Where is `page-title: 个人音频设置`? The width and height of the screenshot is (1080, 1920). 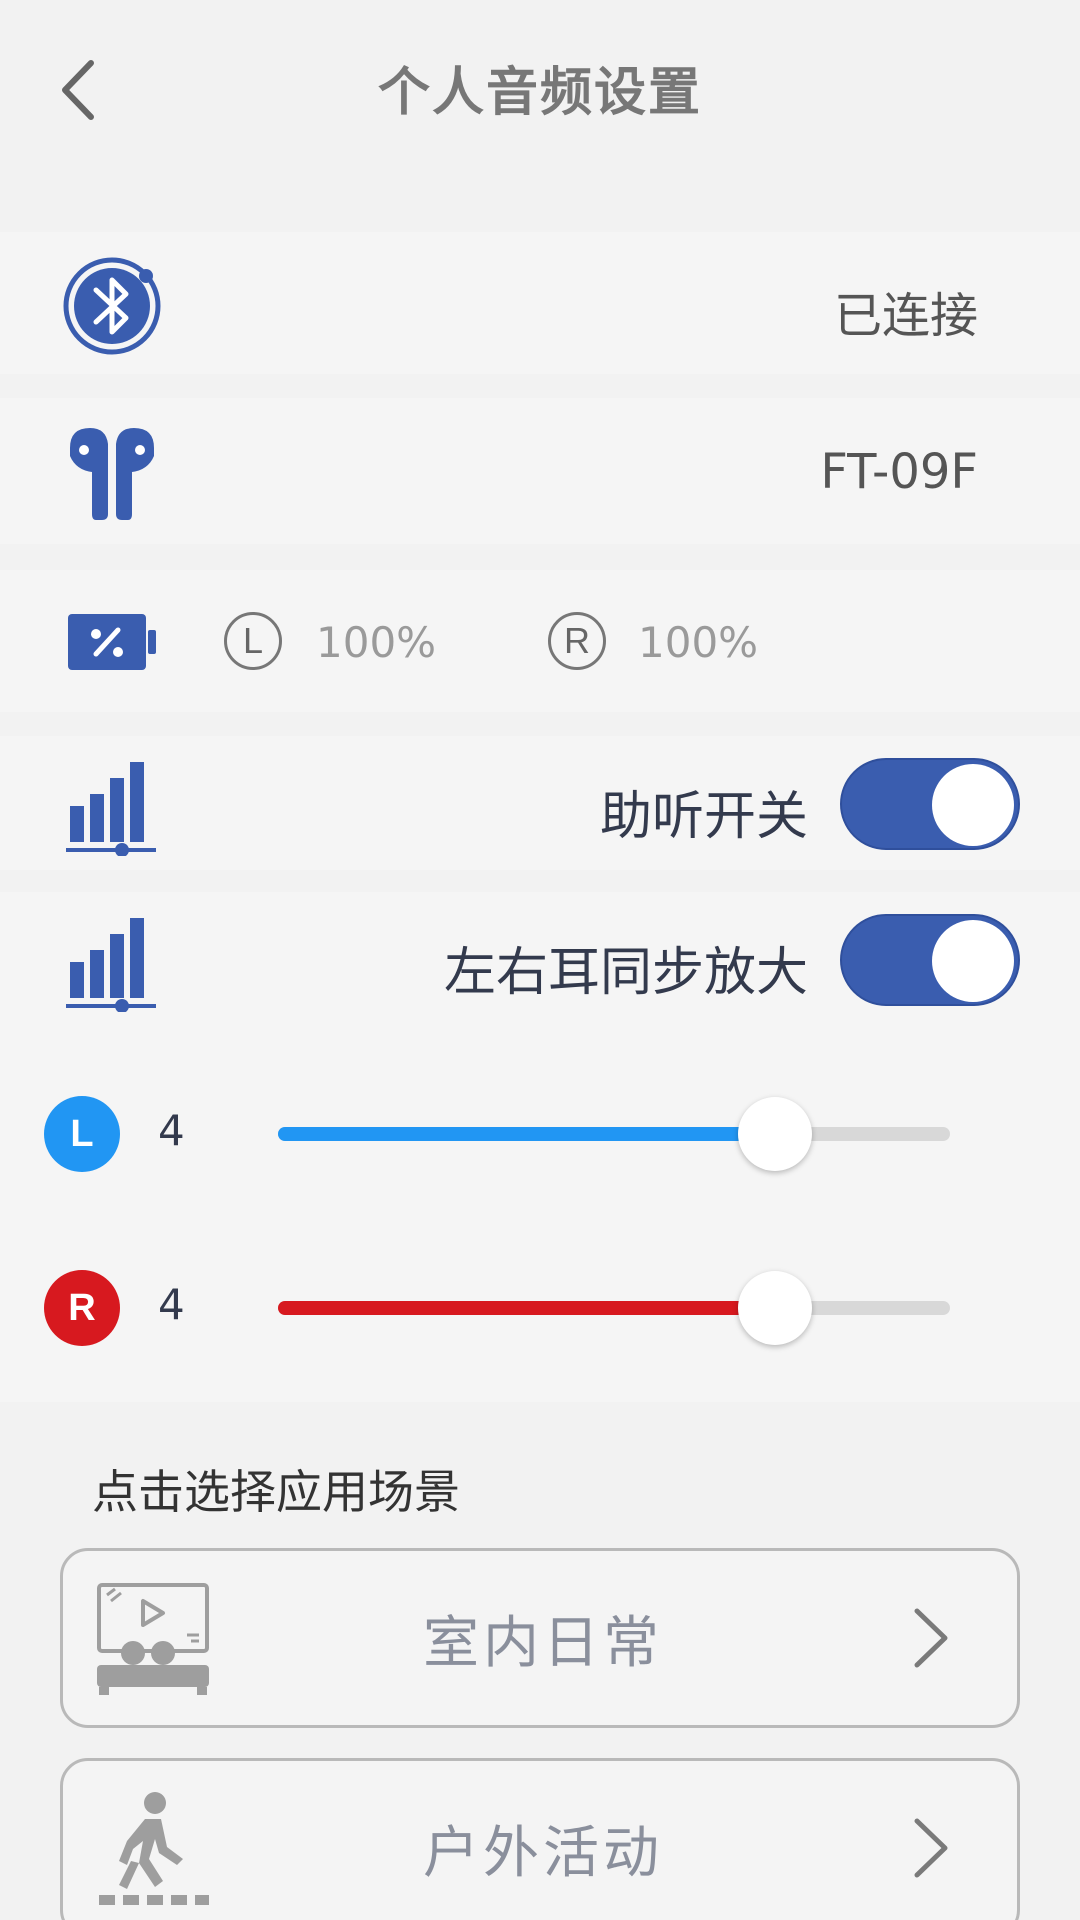
page-title: 个人音频设置 is located at coordinates (539, 93).